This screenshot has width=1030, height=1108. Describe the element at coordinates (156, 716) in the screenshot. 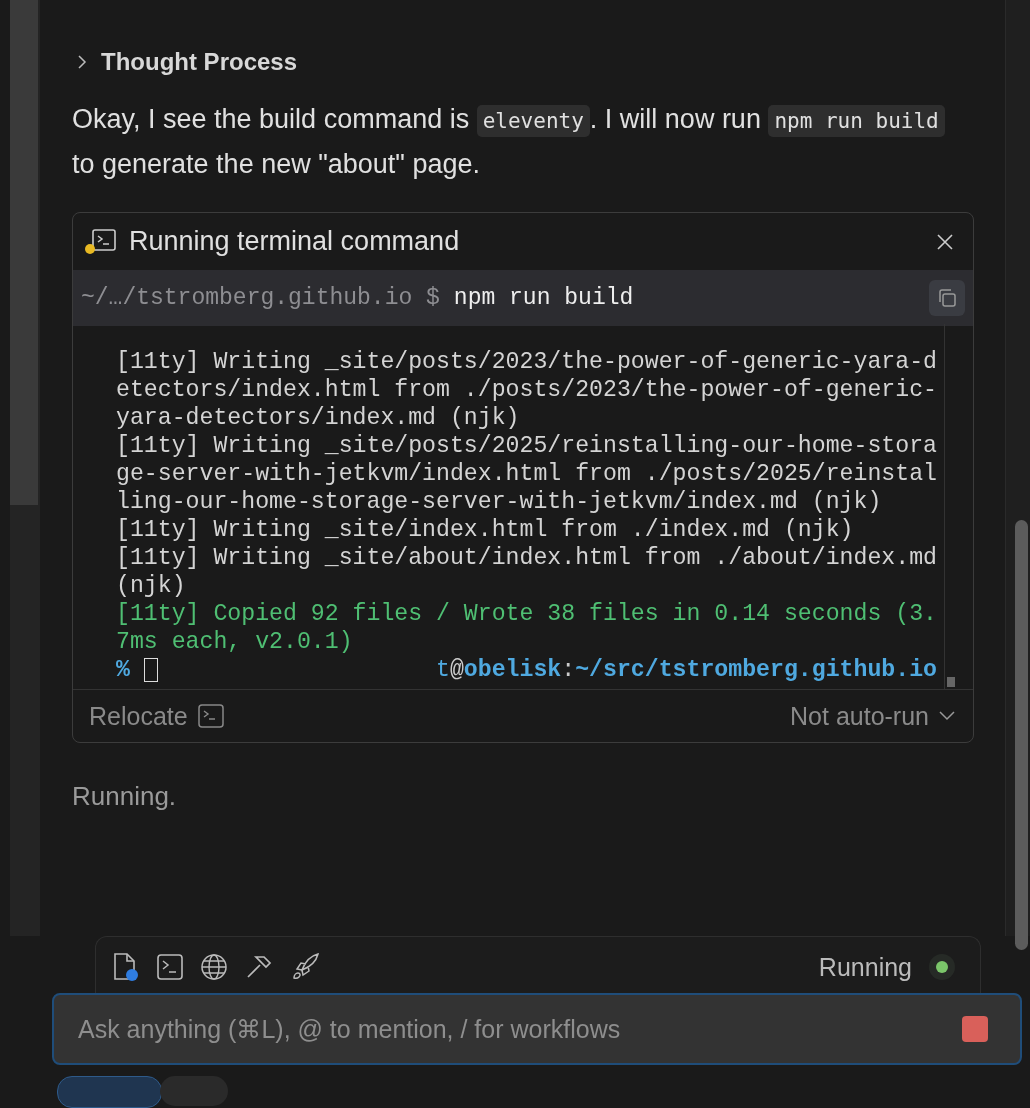

I see `relocate-button: Relocate` at that location.